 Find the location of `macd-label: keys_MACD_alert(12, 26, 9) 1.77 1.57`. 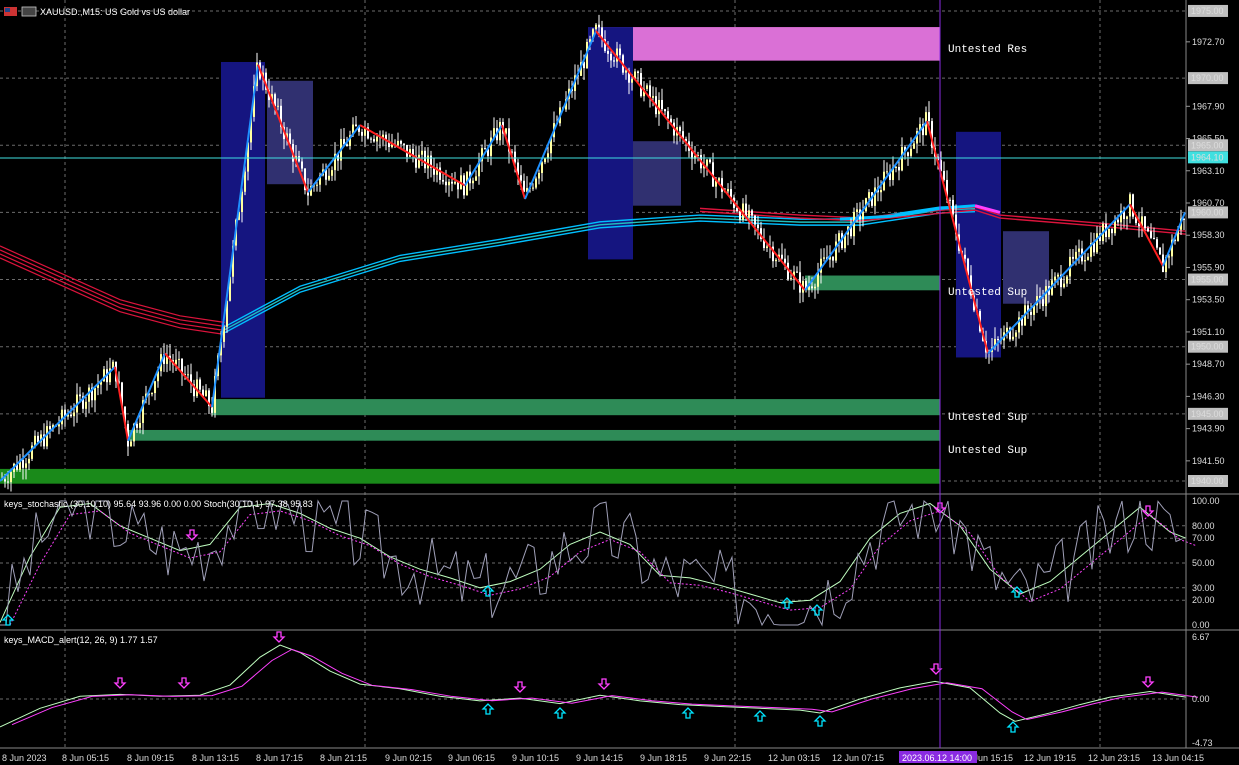

macd-label: keys_MACD_alert(12, 26, 9) 1.77 1.57 is located at coordinates (81, 640).